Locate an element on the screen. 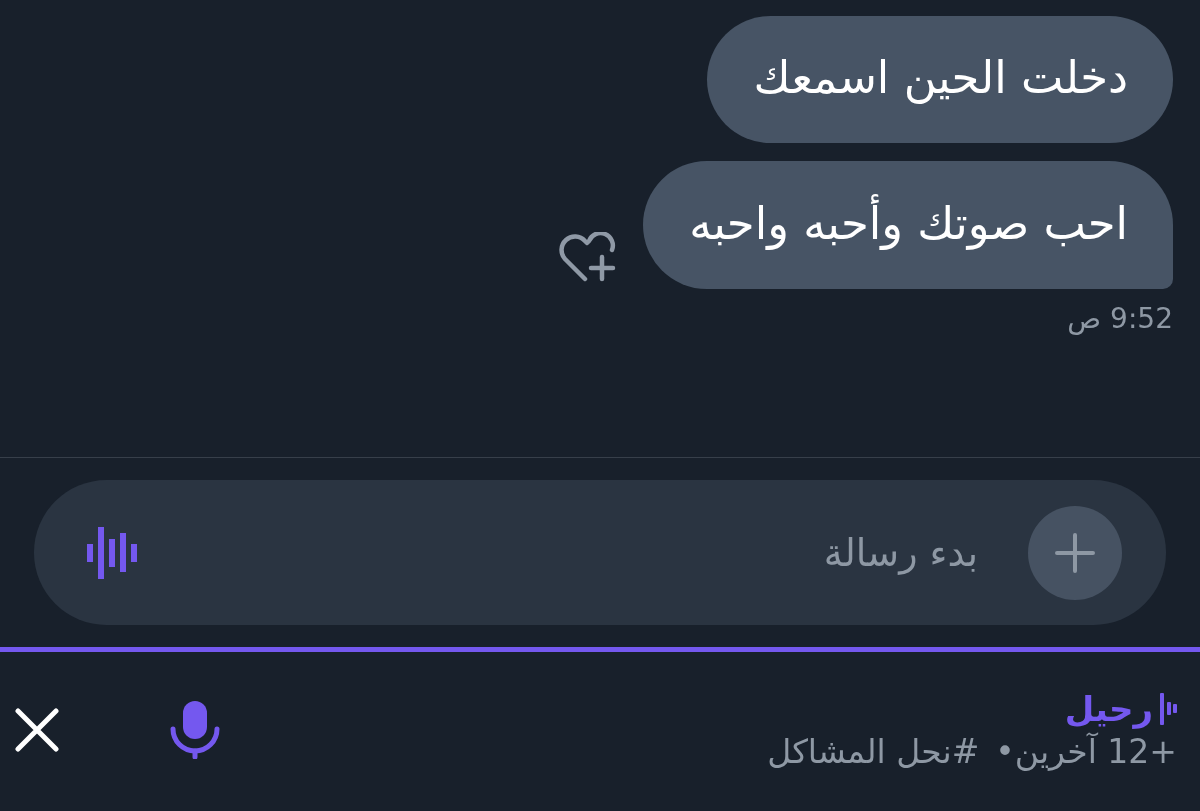  waveform-icon is located at coordinates (112, 552).